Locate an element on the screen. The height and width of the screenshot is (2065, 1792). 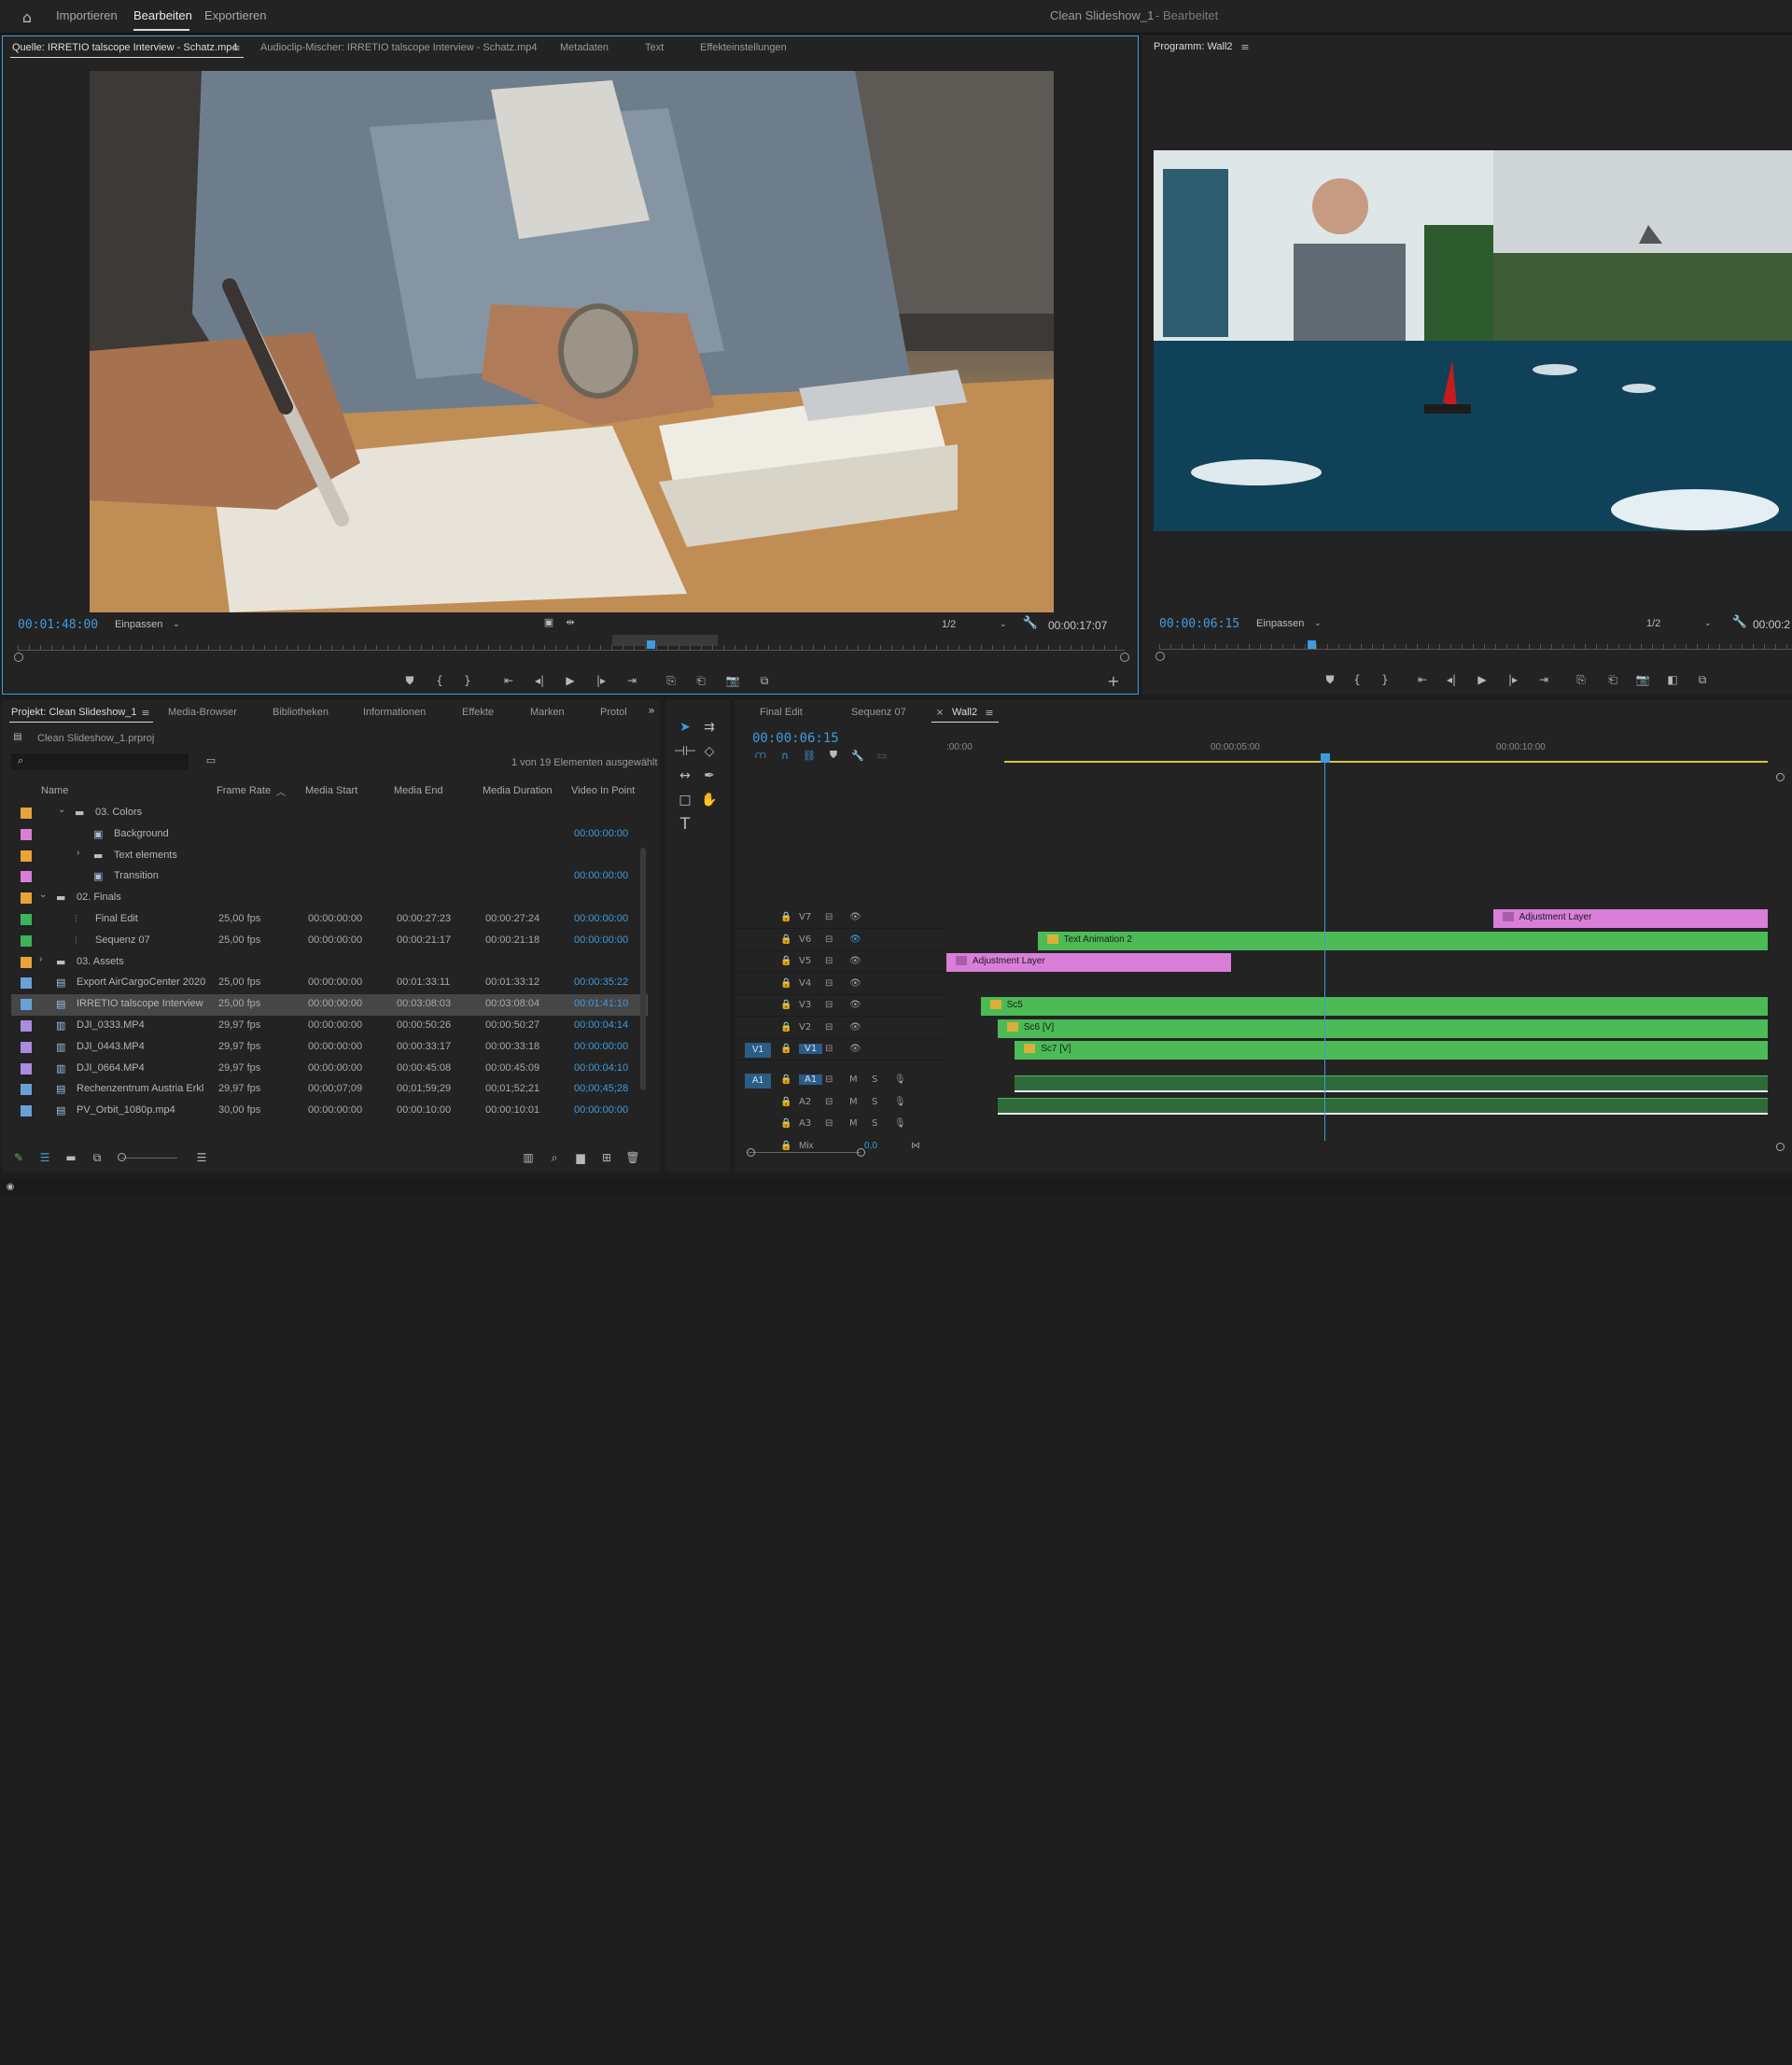
tab-effekte: Effekte is located at coordinates (478, 712).